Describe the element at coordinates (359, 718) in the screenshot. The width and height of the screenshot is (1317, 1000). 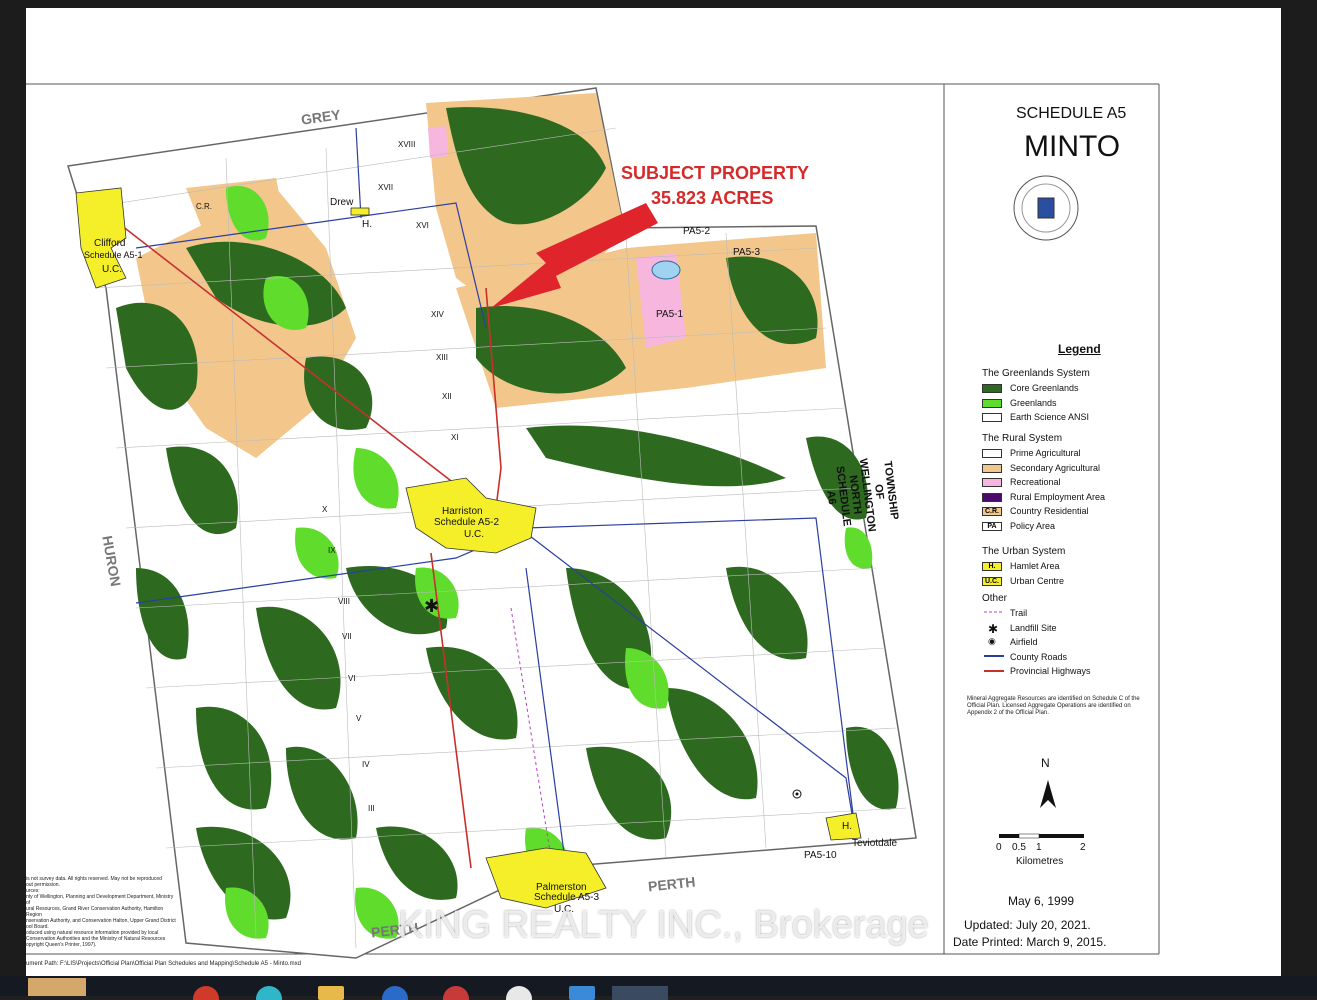
I see `concession-label: V` at that location.